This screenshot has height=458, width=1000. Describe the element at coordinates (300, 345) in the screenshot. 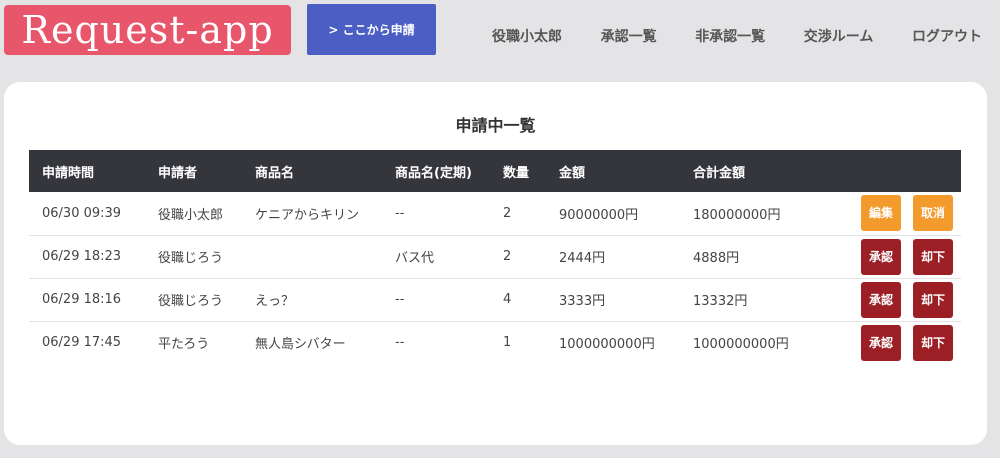

I see `cell-product: 無人島シバター` at that location.